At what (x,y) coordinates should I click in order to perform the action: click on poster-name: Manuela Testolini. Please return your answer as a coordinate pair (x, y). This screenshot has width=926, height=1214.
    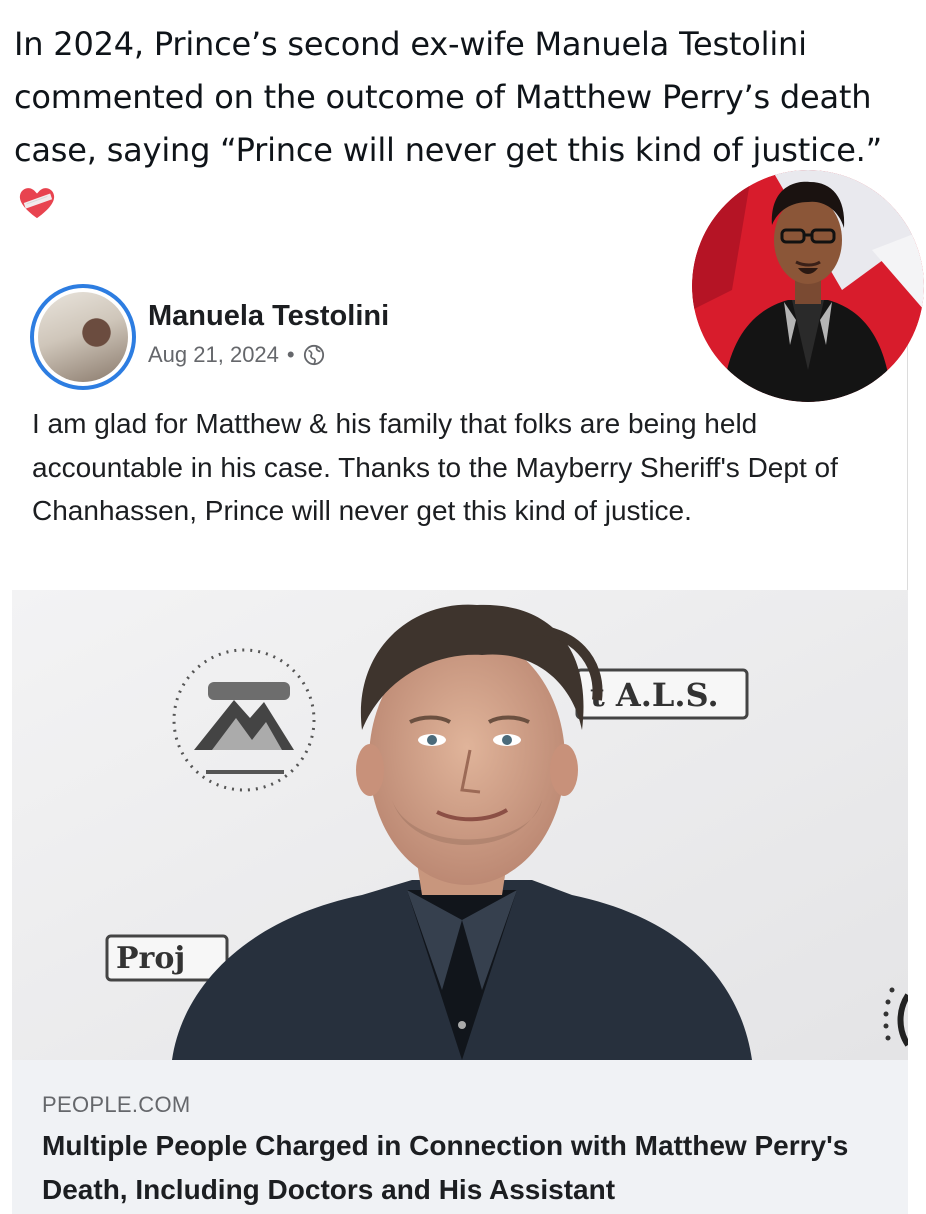
    Looking at the image, I should click on (268, 316).